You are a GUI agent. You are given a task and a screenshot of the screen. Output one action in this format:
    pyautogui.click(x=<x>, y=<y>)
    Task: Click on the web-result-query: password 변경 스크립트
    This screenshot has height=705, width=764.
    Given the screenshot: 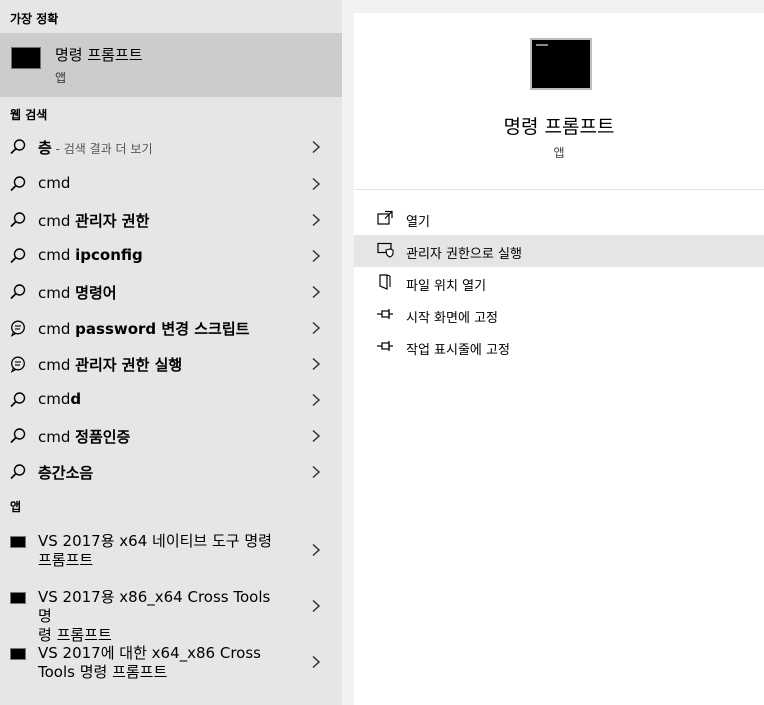 What is the action you would take?
    pyautogui.click(x=162, y=329)
    